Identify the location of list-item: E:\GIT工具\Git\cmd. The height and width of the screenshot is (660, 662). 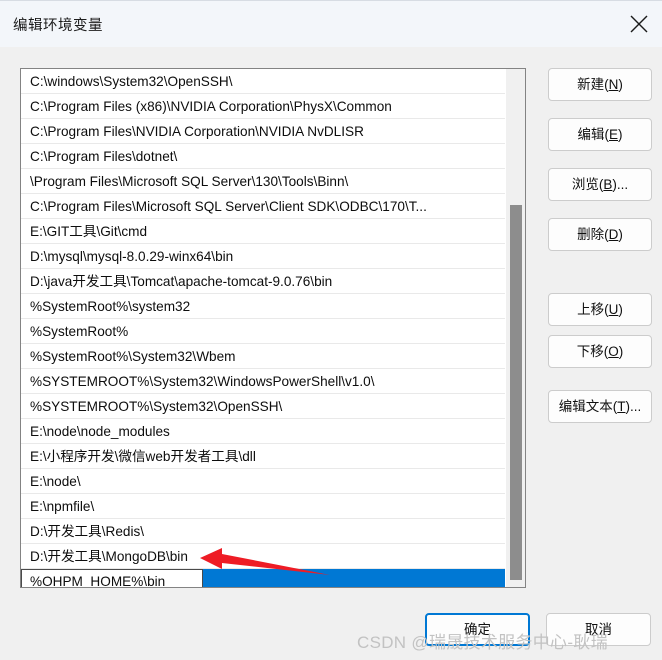
(263, 231).